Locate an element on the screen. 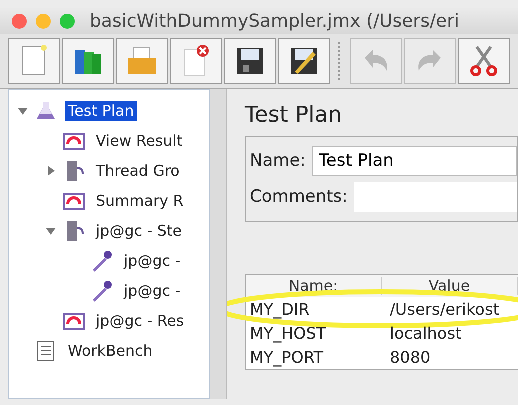 The height and width of the screenshot is (405, 518). window-title: basicWithDummySampler.jmx (/Users/eri is located at coordinates (275, 21).